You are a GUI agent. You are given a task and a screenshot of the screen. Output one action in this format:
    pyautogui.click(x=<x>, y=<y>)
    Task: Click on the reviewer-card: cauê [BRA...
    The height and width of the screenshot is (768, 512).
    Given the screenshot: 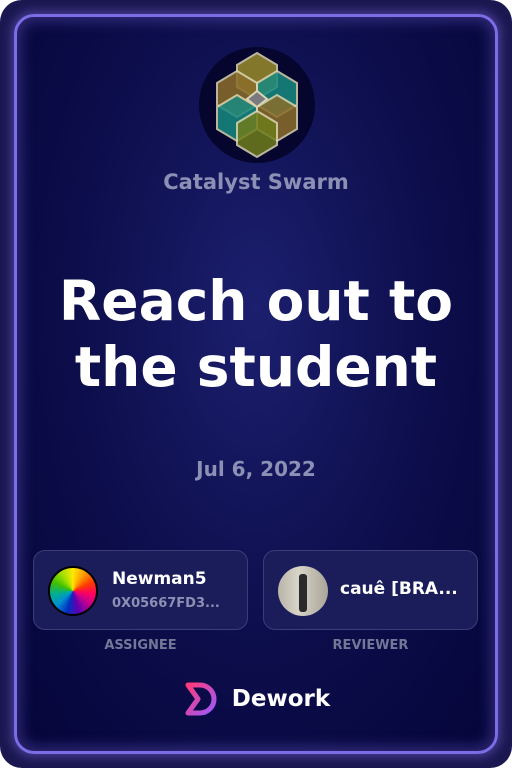 What is the action you would take?
    pyautogui.click(x=370, y=590)
    